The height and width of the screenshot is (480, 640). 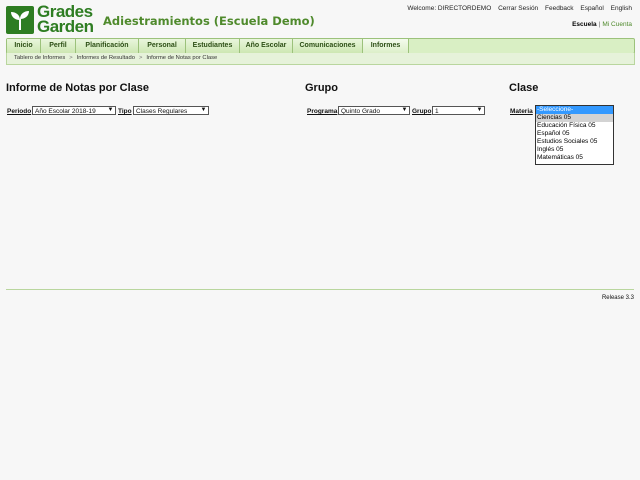 I want to click on nav-ano-escolar: Año Escolar, so click(x=266, y=46).